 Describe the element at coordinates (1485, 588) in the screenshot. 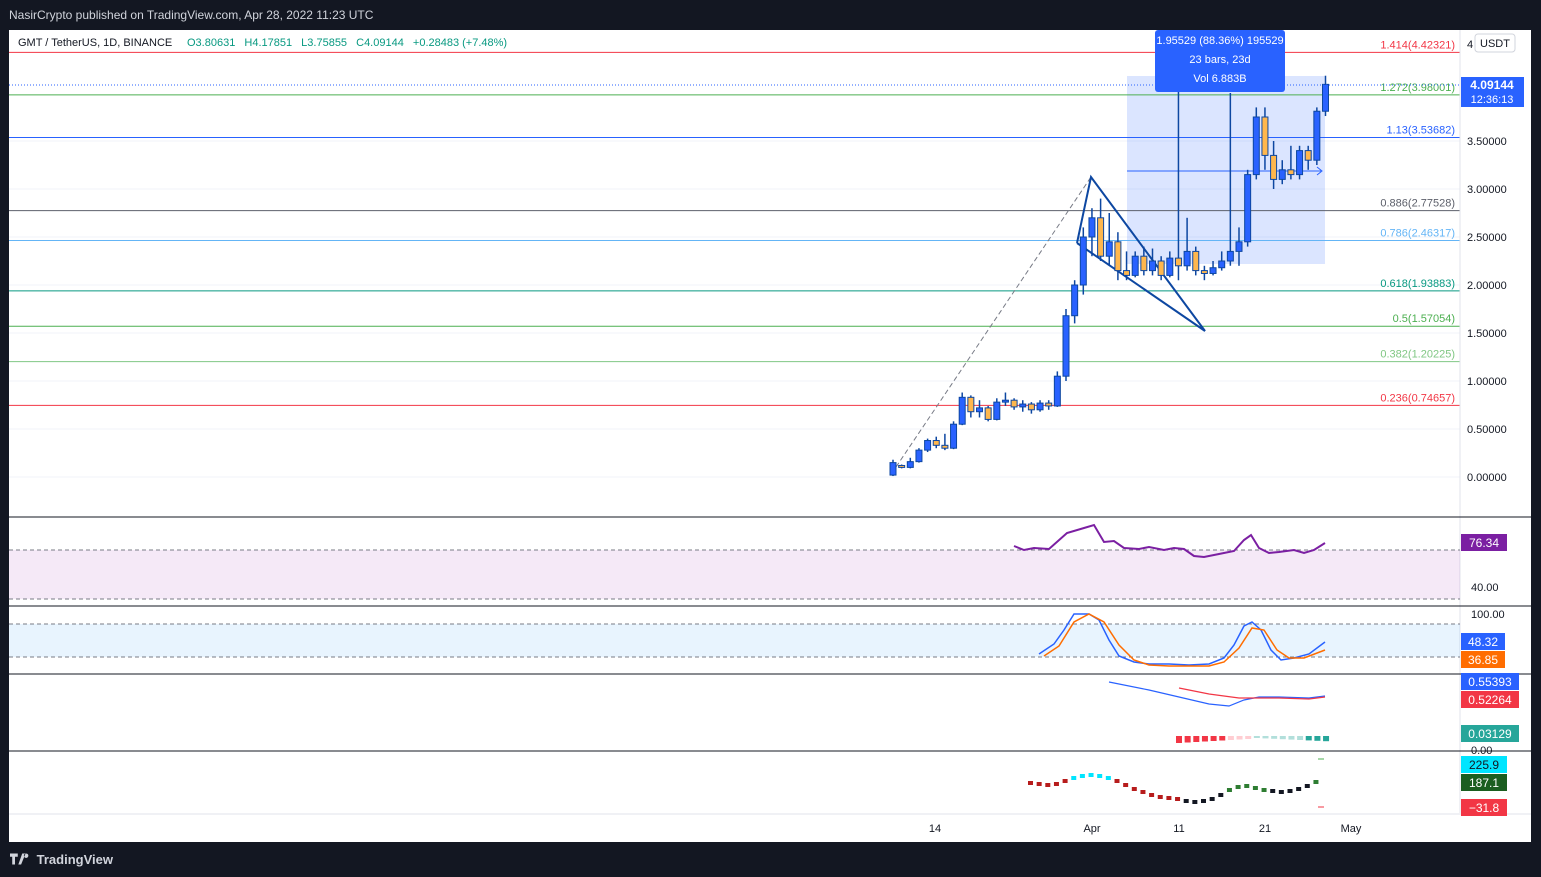

I see `rsi-level-label: 40.00` at that location.